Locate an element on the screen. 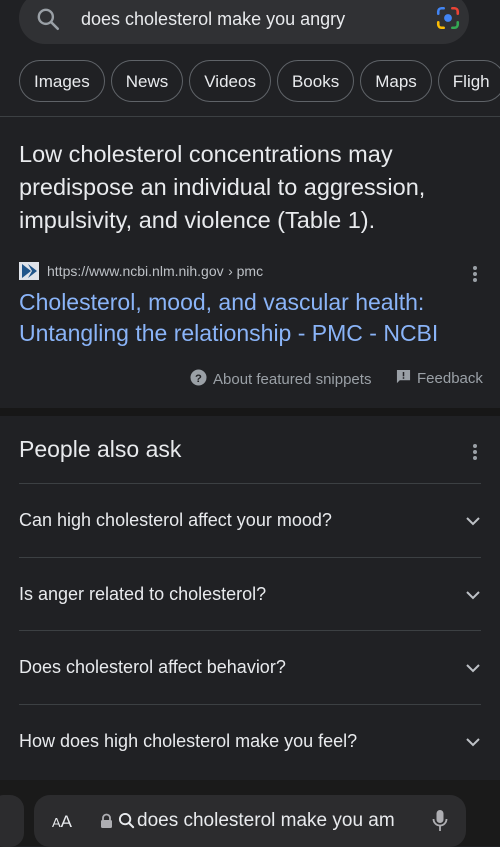  feedback-icon is located at coordinates (403, 378).